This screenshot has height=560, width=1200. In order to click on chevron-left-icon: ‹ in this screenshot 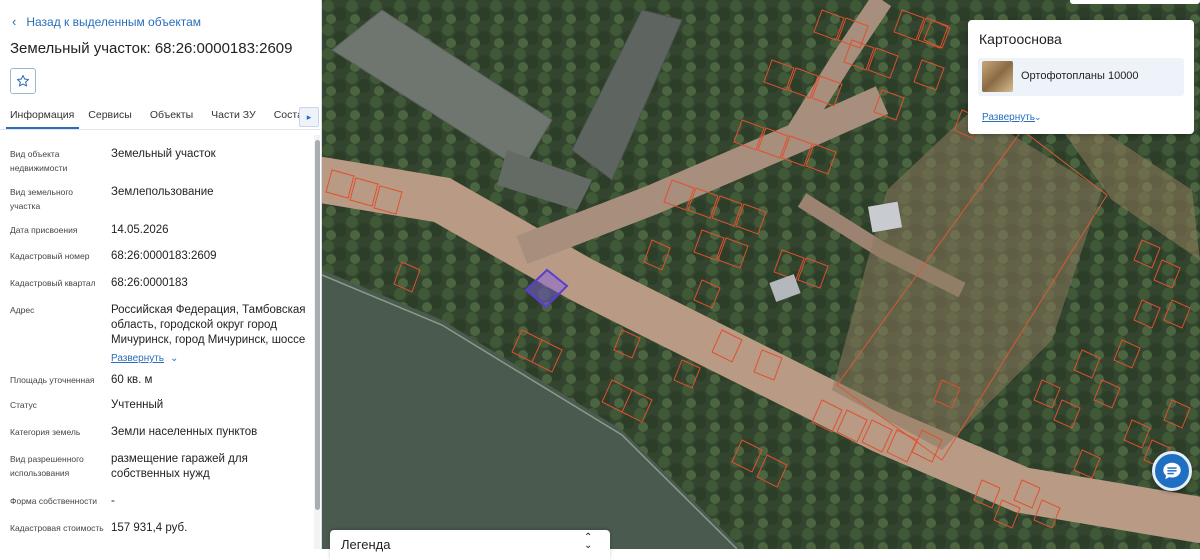, I will do `click(14, 21)`.